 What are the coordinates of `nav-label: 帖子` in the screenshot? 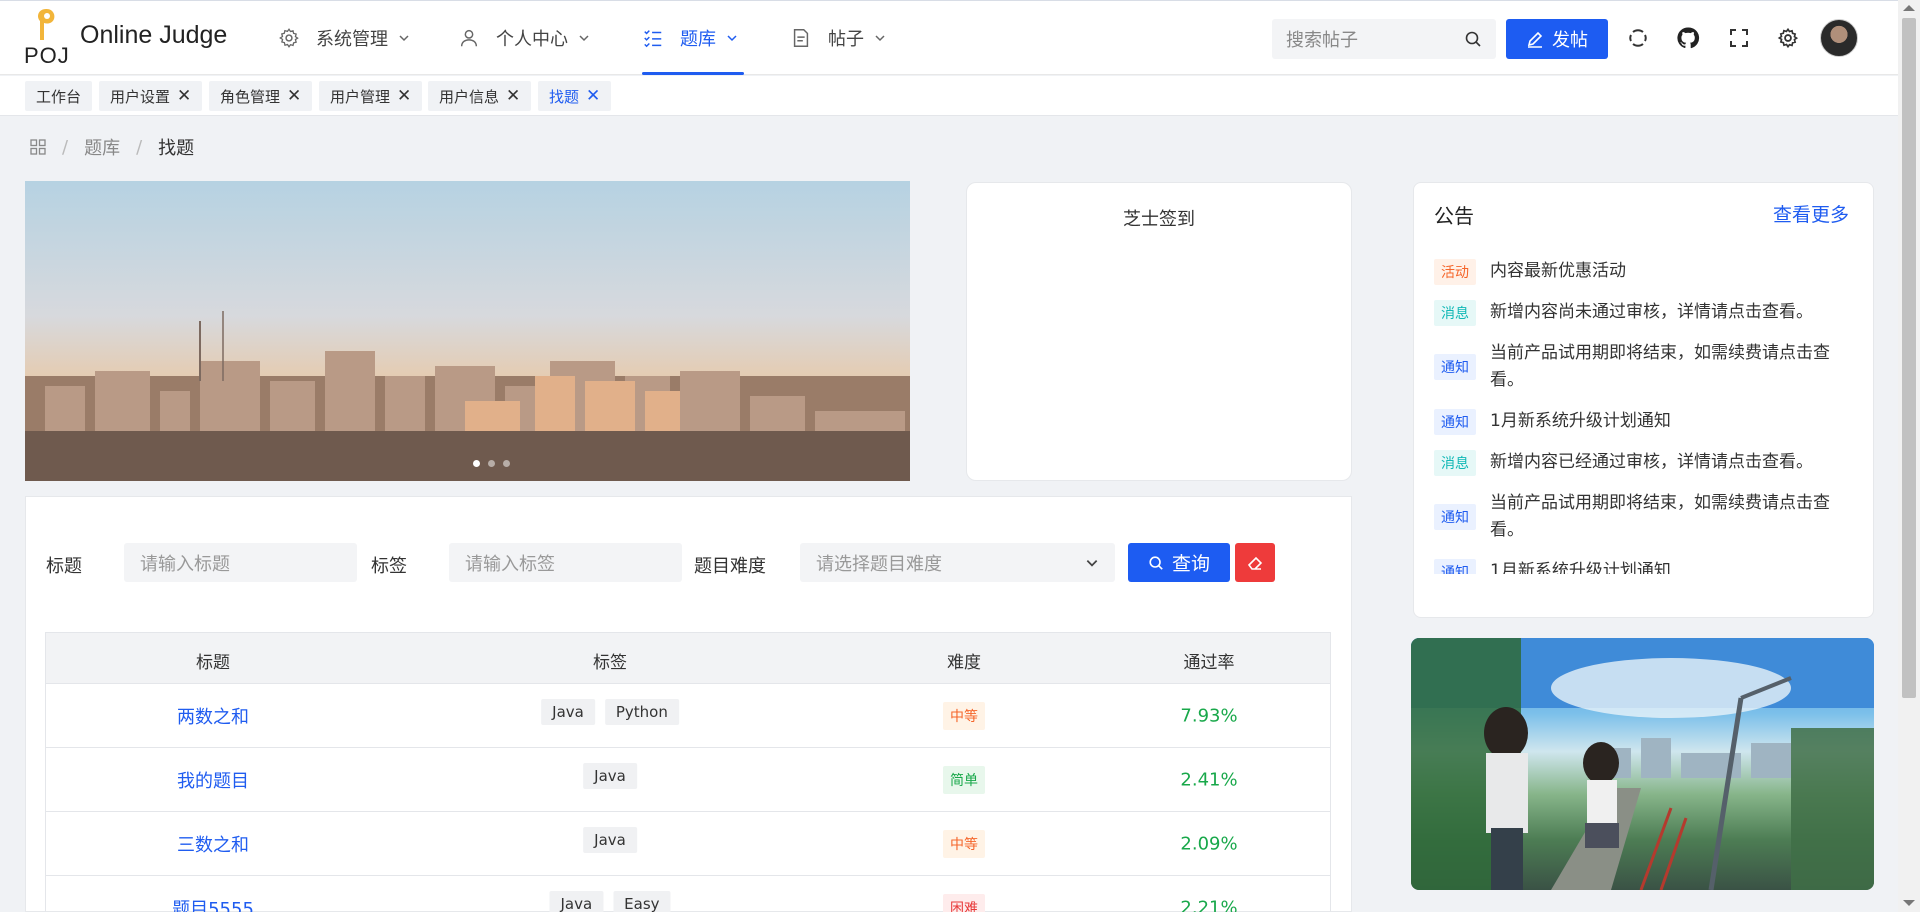 It's located at (846, 39).